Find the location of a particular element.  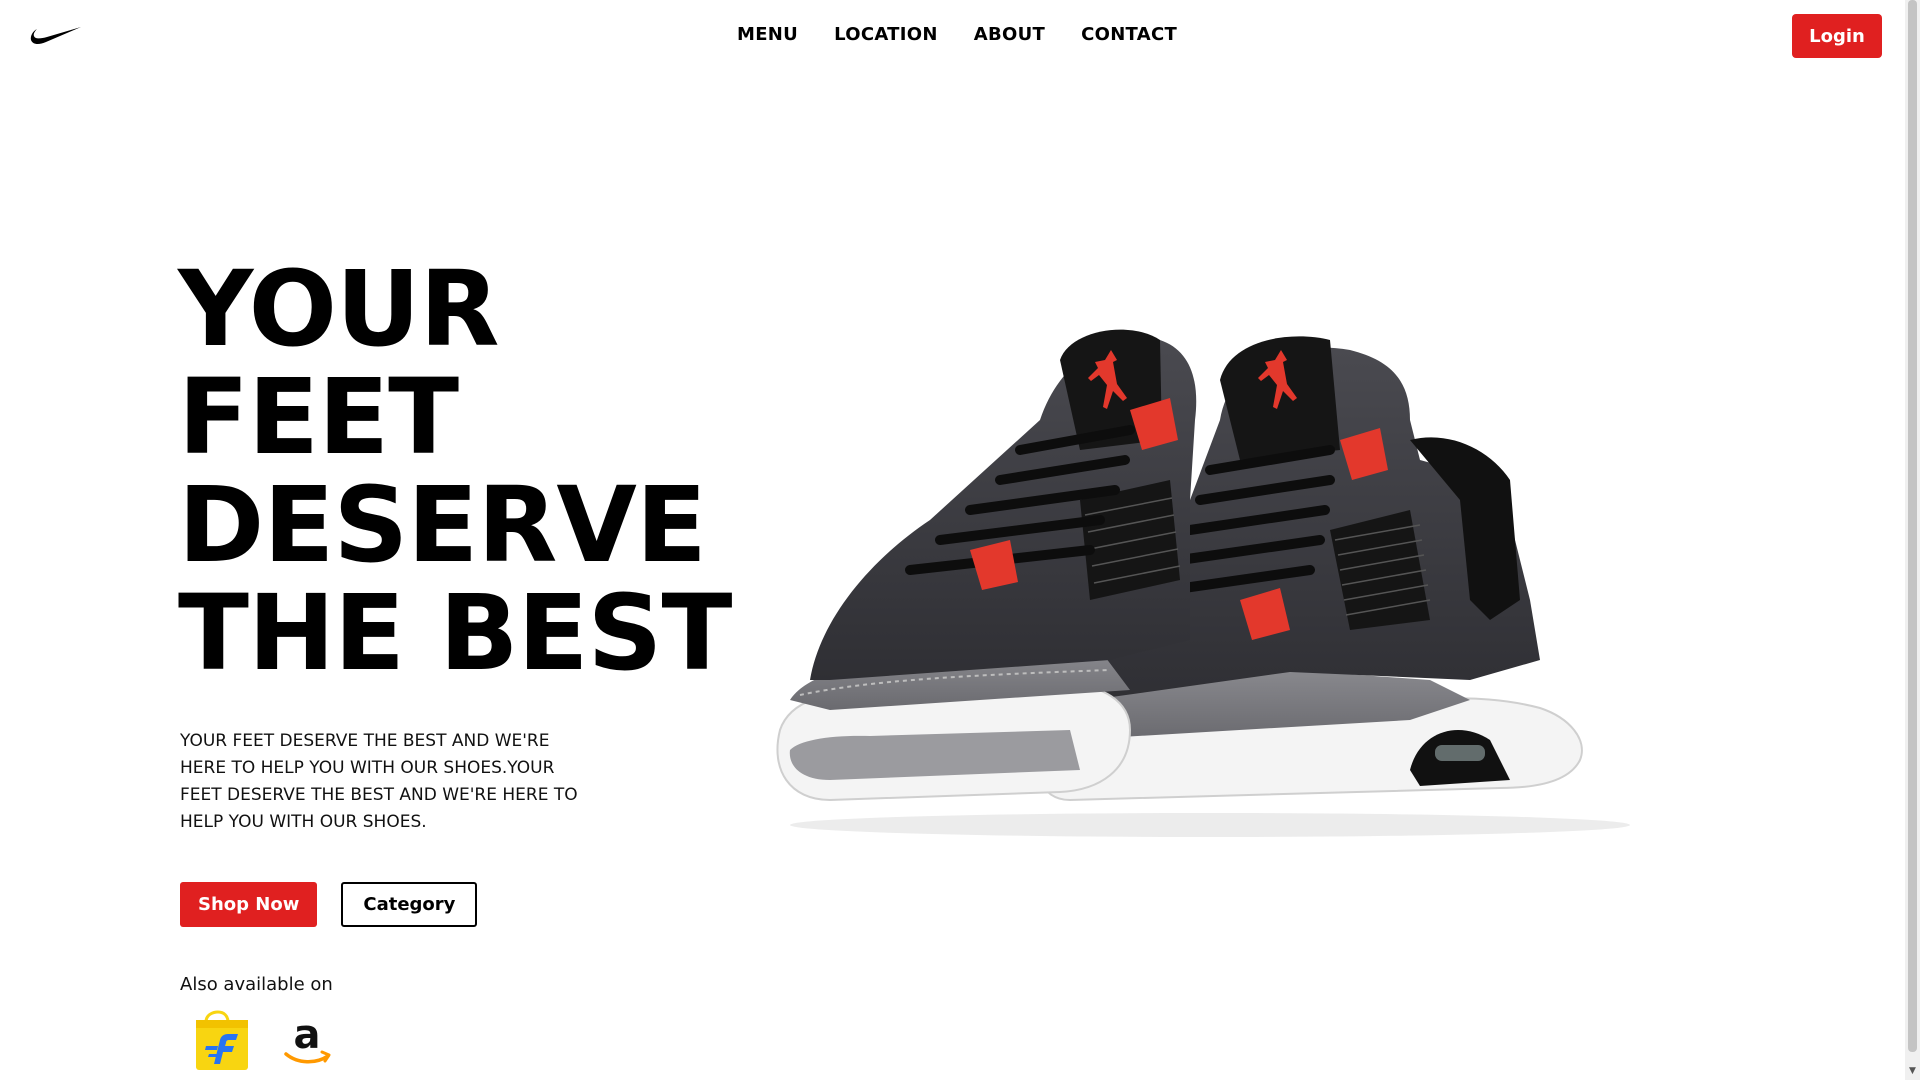

main-nav: MENU LOCATION ABOUT CONTACT is located at coordinates (957, 34).